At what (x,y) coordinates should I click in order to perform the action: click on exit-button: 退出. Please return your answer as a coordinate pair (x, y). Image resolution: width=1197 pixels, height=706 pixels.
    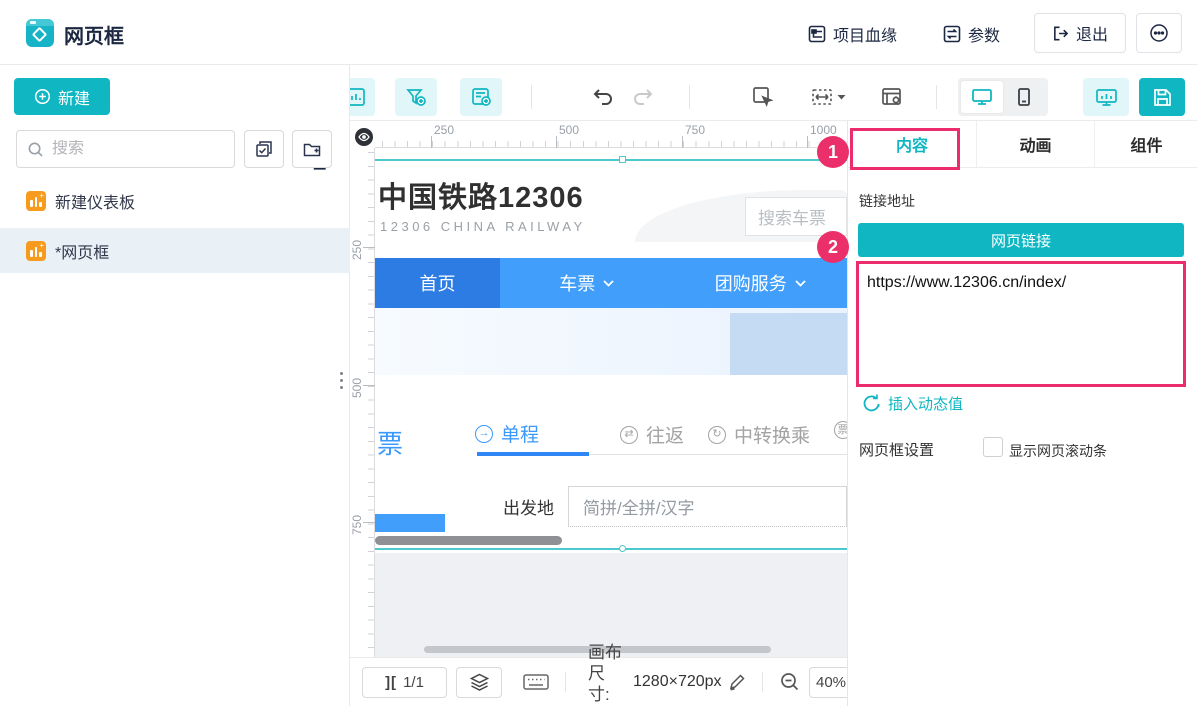
    Looking at the image, I should click on (1080, 33).